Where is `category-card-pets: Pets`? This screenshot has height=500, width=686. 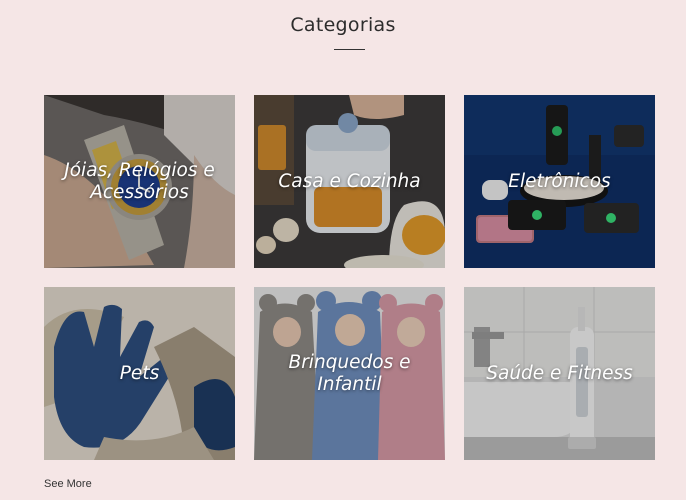 category-card-pets: Pets is located at coordinates (139, 373).